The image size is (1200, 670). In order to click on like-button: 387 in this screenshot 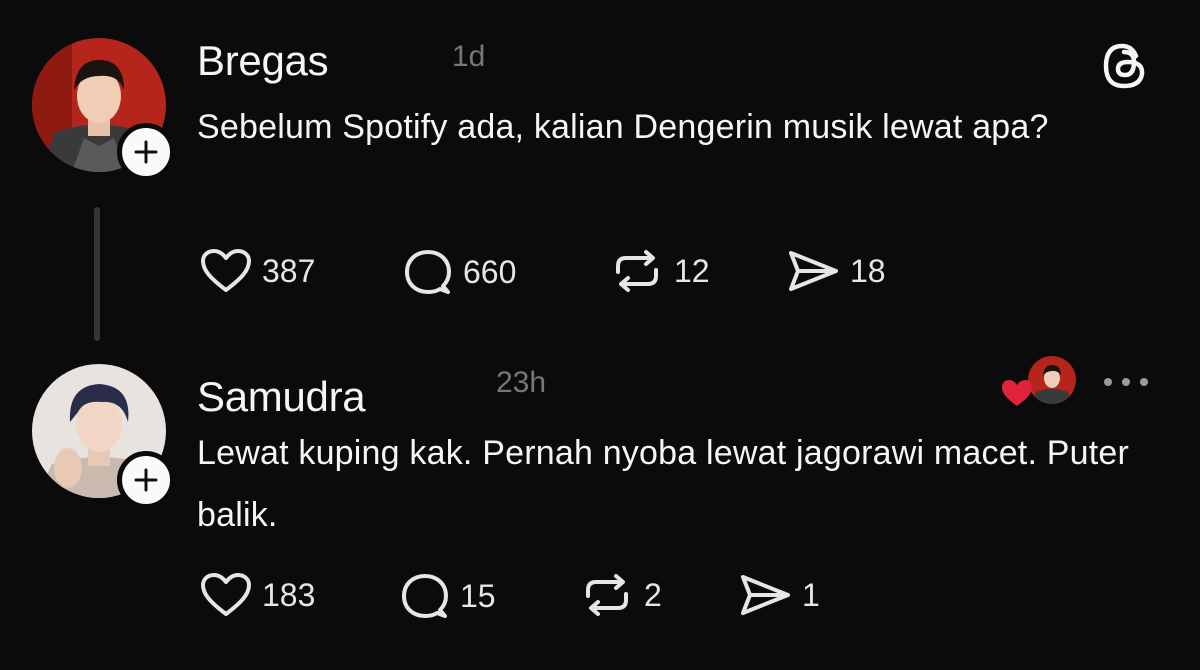, I will do `click(257, 271)`.